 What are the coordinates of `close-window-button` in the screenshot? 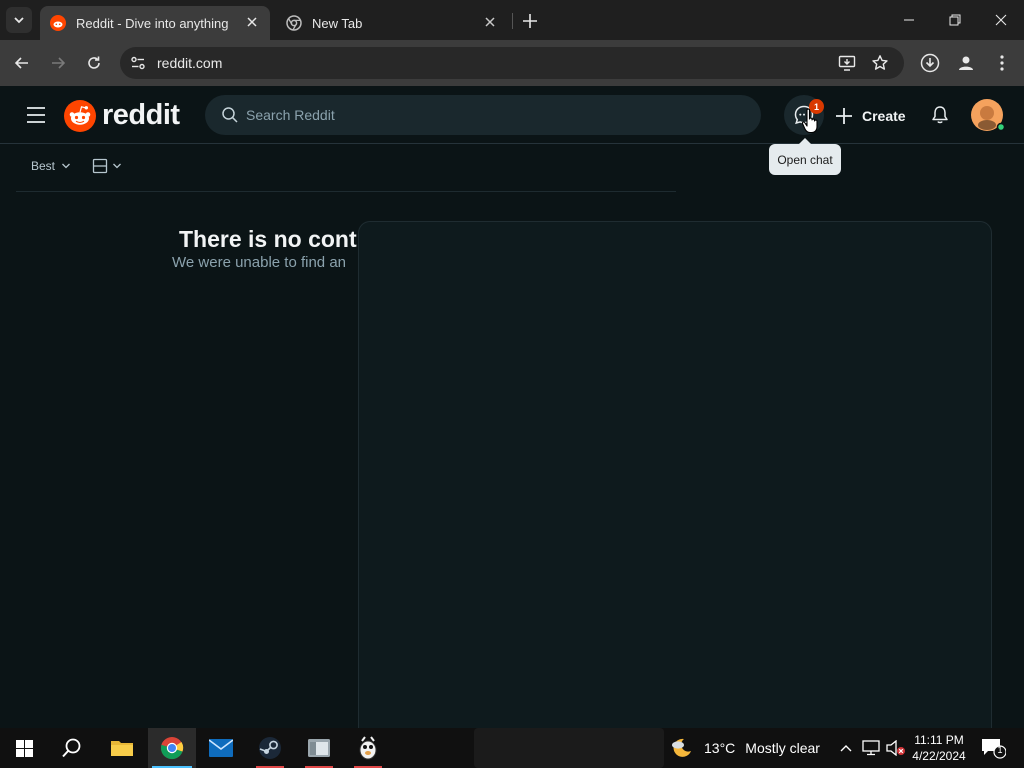 It's located at (1001, 20).